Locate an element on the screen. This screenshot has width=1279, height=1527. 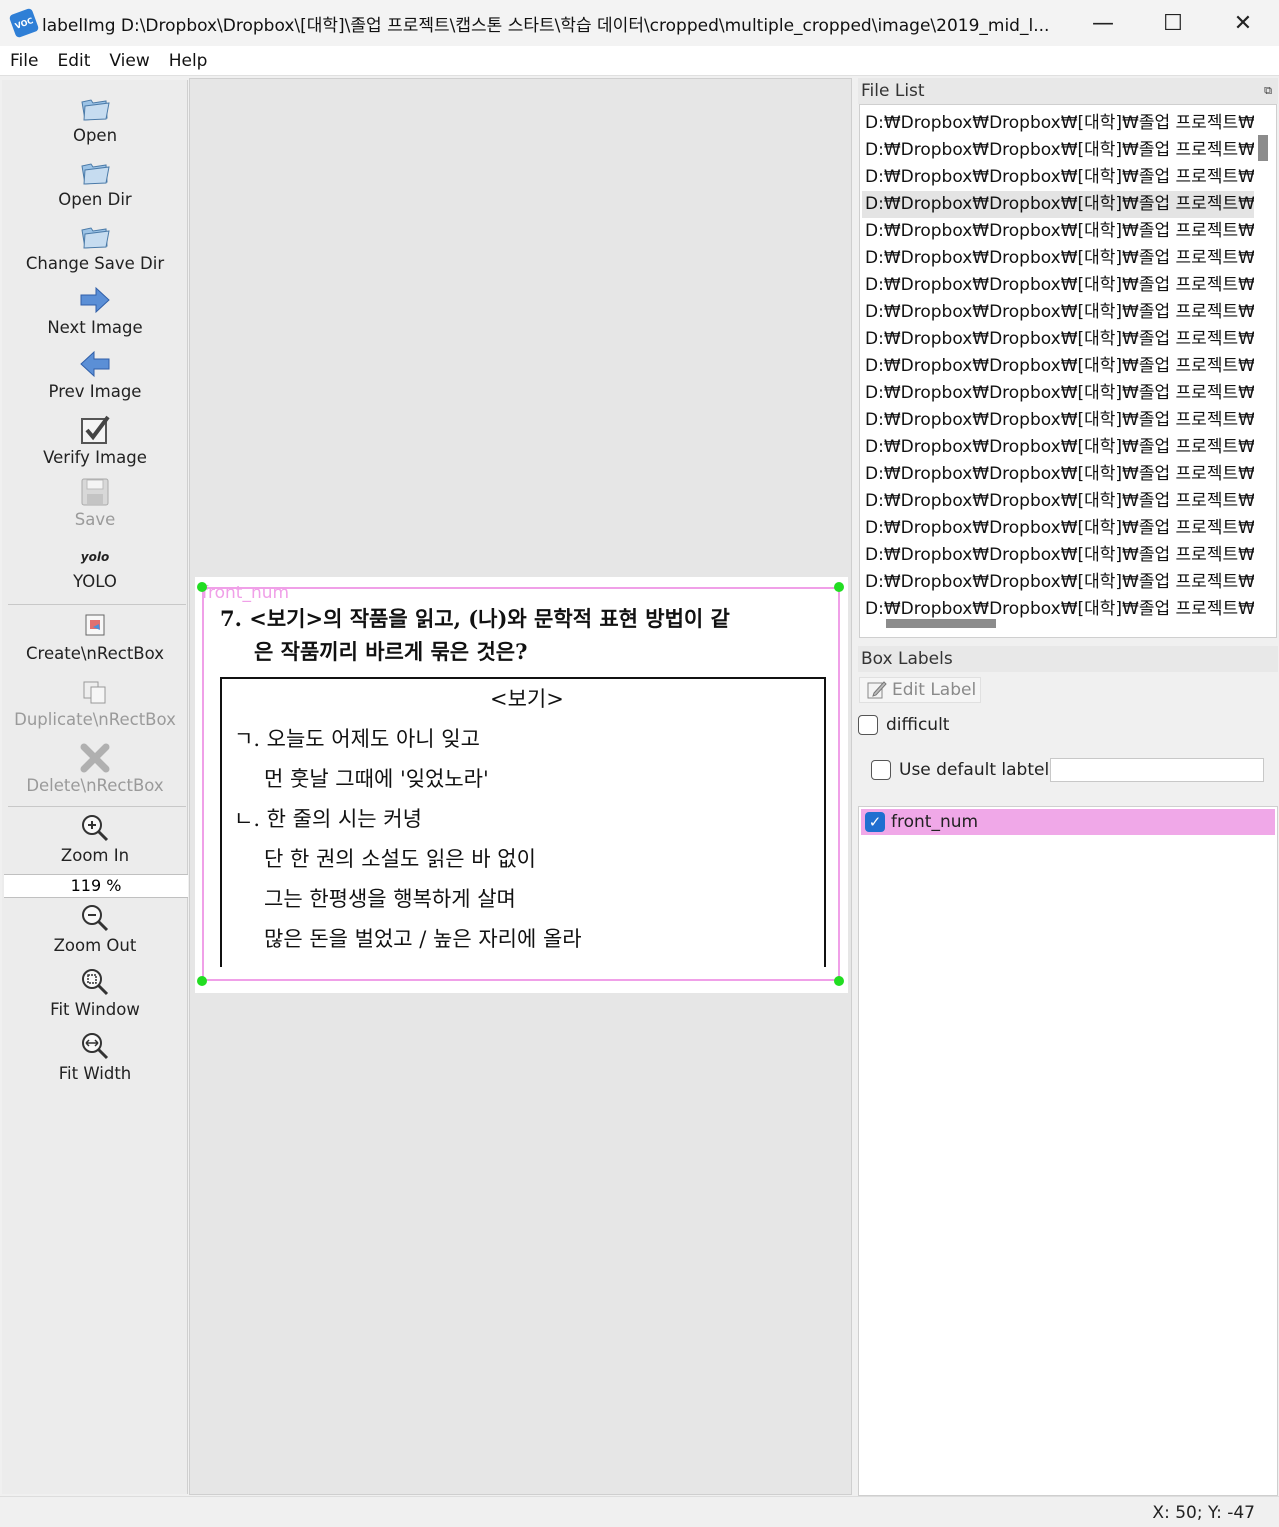
duplicate-rectbox-label: Duplicate\nRectBox is located at coordinates (95, 719).